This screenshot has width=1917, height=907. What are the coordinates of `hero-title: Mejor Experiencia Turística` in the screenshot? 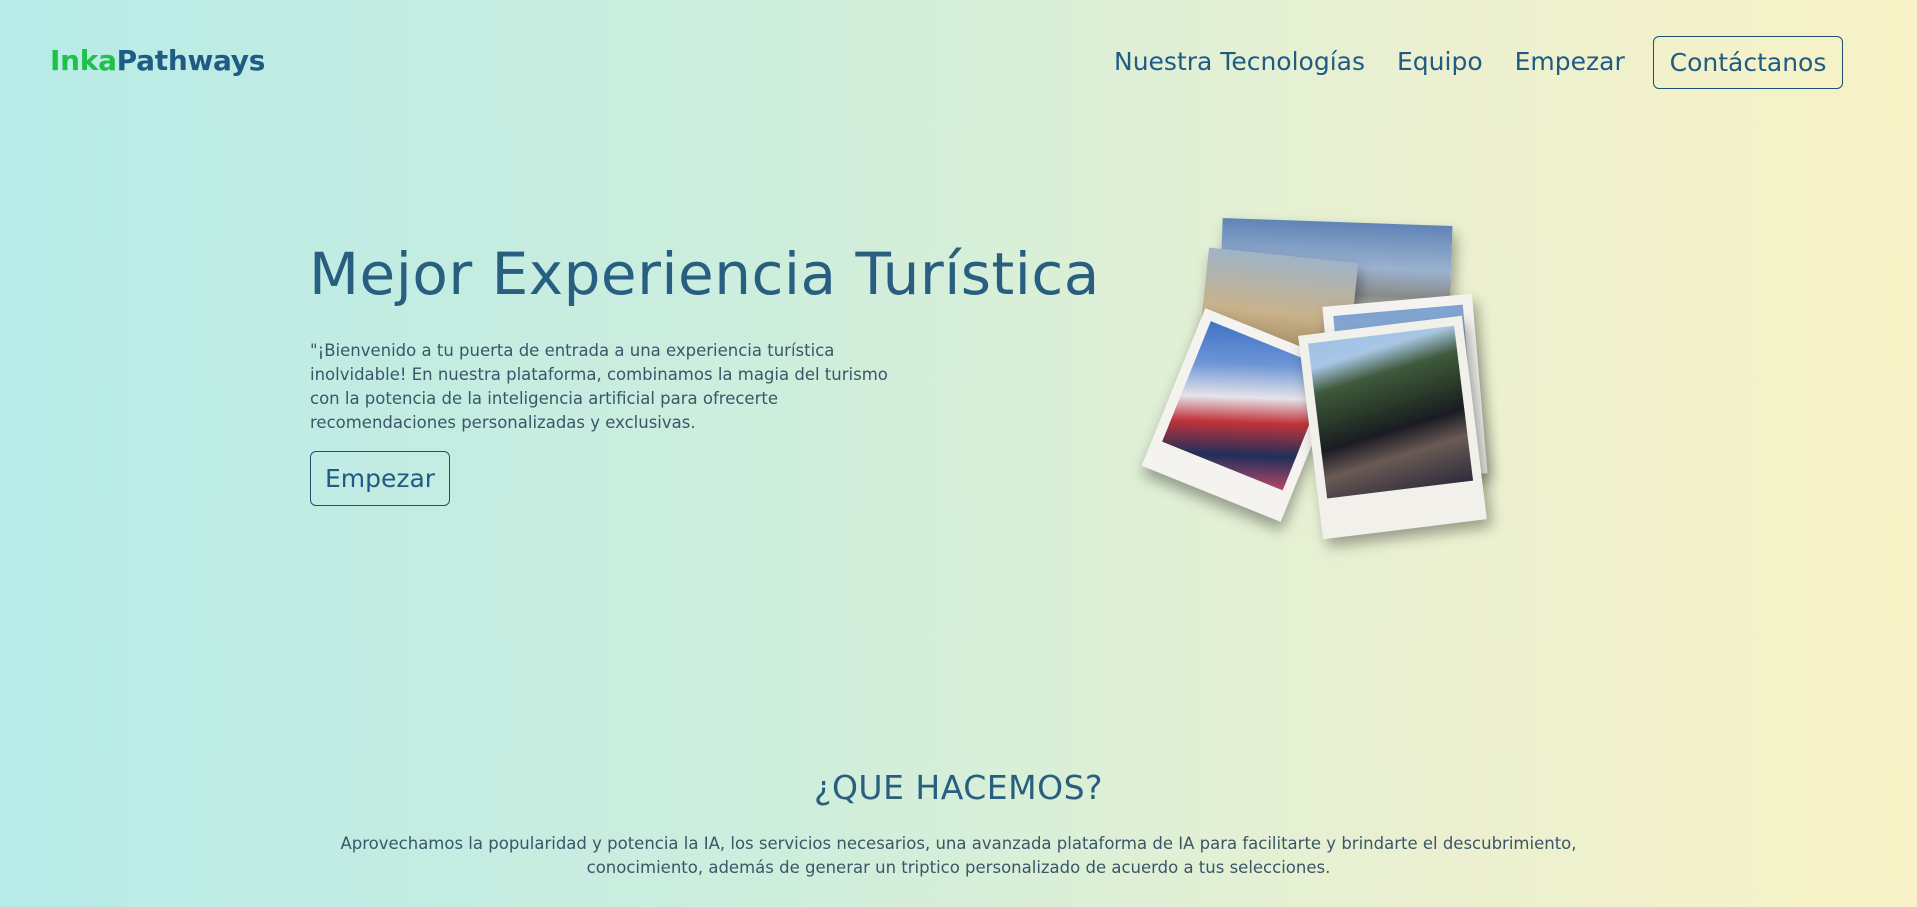 It's located at (704, 274).